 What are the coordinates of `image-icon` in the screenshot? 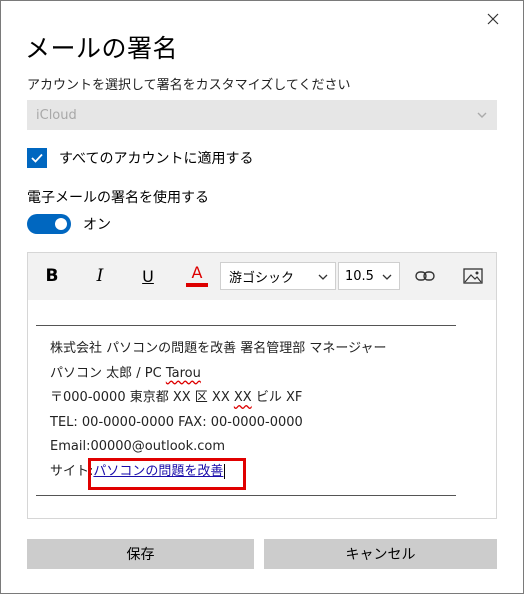 It's located at (473, 276).